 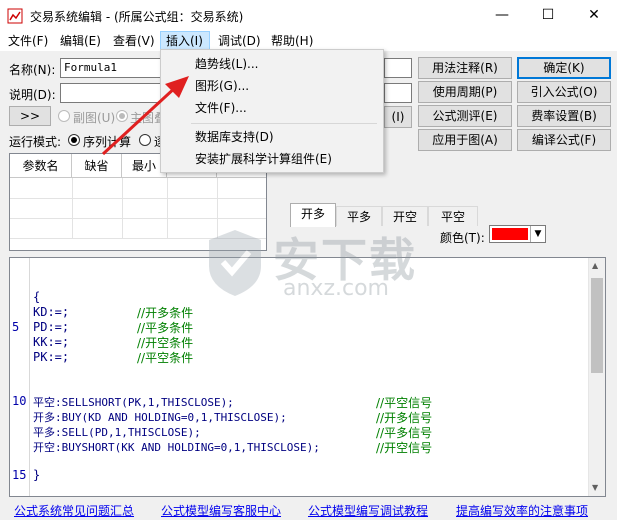 What do you see at coordinates (564, 92) in the screenshot?
I see `import-formula-button: 引入公式(O)` at bounding box center [564, 92].